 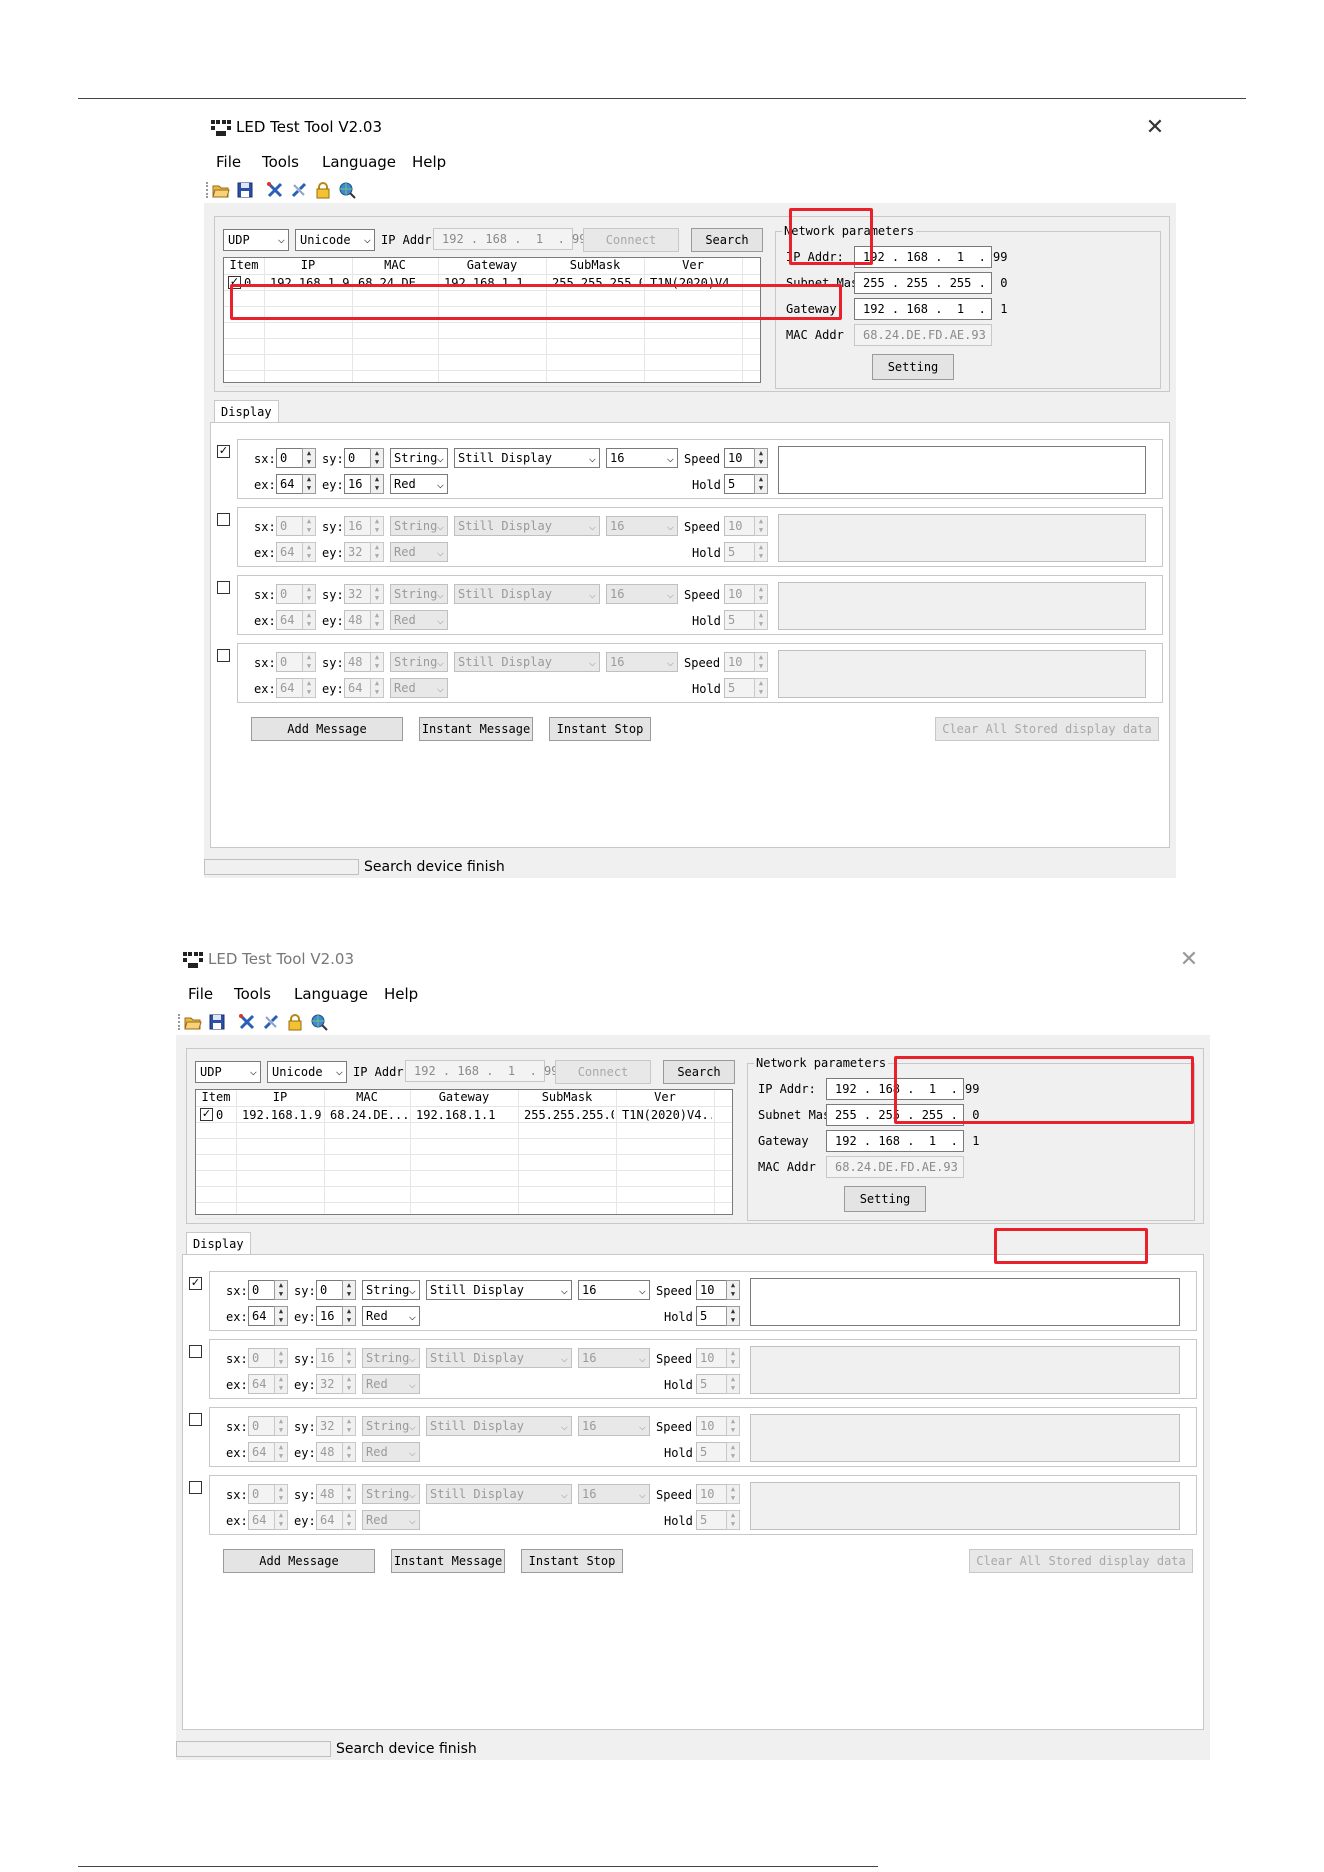 What do you see at coordinates (1047, 729) in the screenshot?
I see `clear-stored-data-button: Clear All Stored display data` at bounding box center [1047, 729].